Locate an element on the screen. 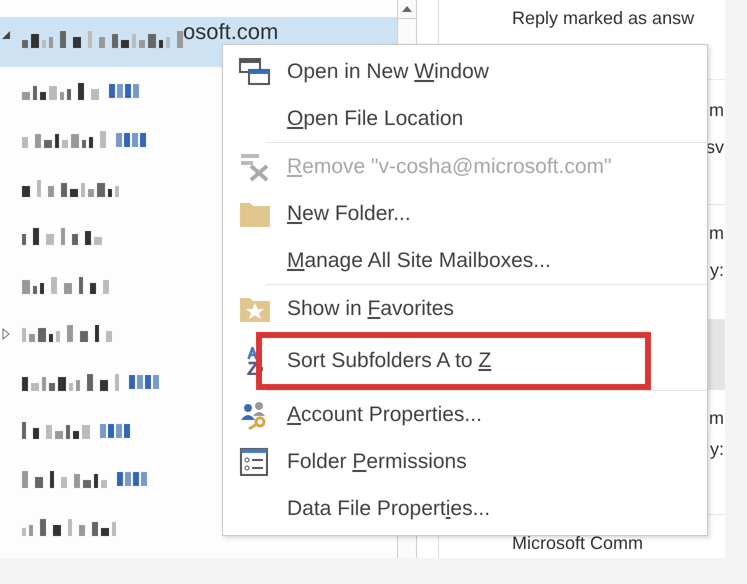  pixelated-text is located at coordinates (56, 431).